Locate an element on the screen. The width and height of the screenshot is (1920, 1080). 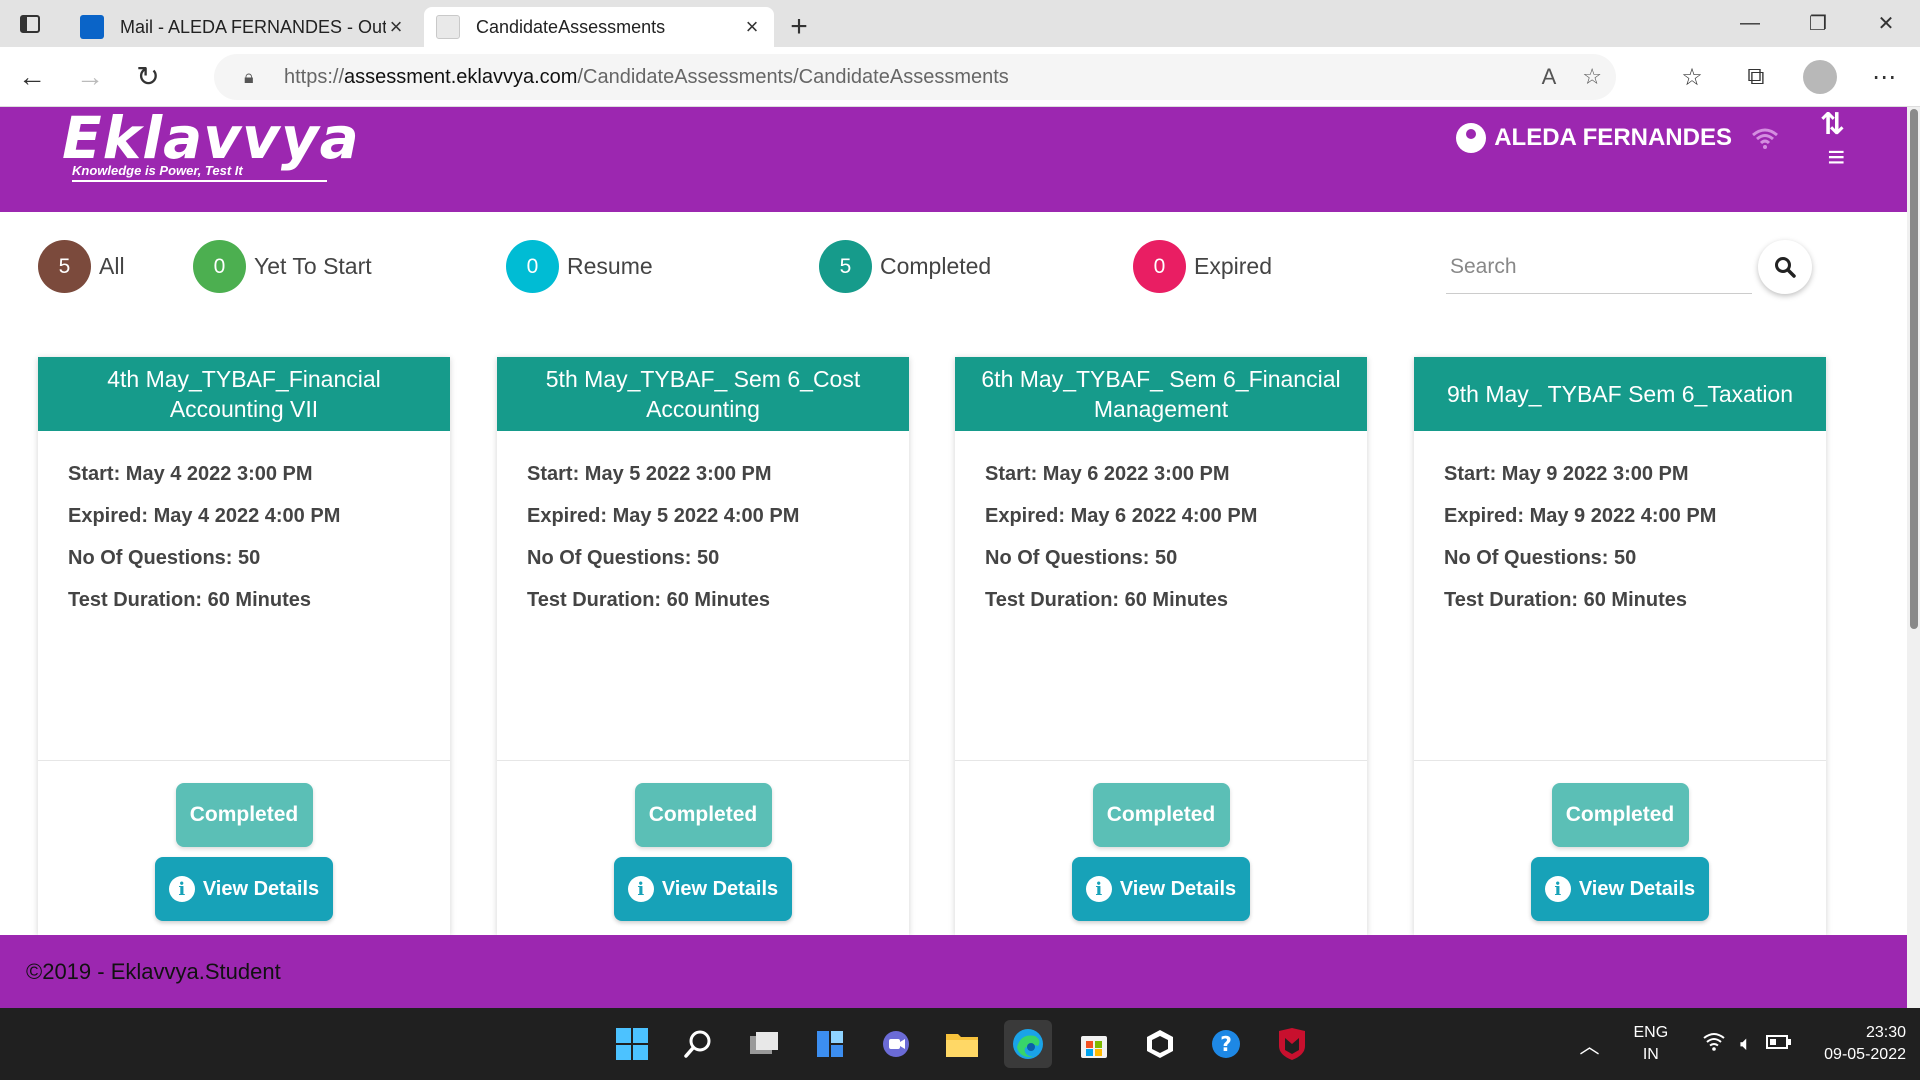
clock: 23:30 09-05-2022 is located at coordinates (1865, 1044).